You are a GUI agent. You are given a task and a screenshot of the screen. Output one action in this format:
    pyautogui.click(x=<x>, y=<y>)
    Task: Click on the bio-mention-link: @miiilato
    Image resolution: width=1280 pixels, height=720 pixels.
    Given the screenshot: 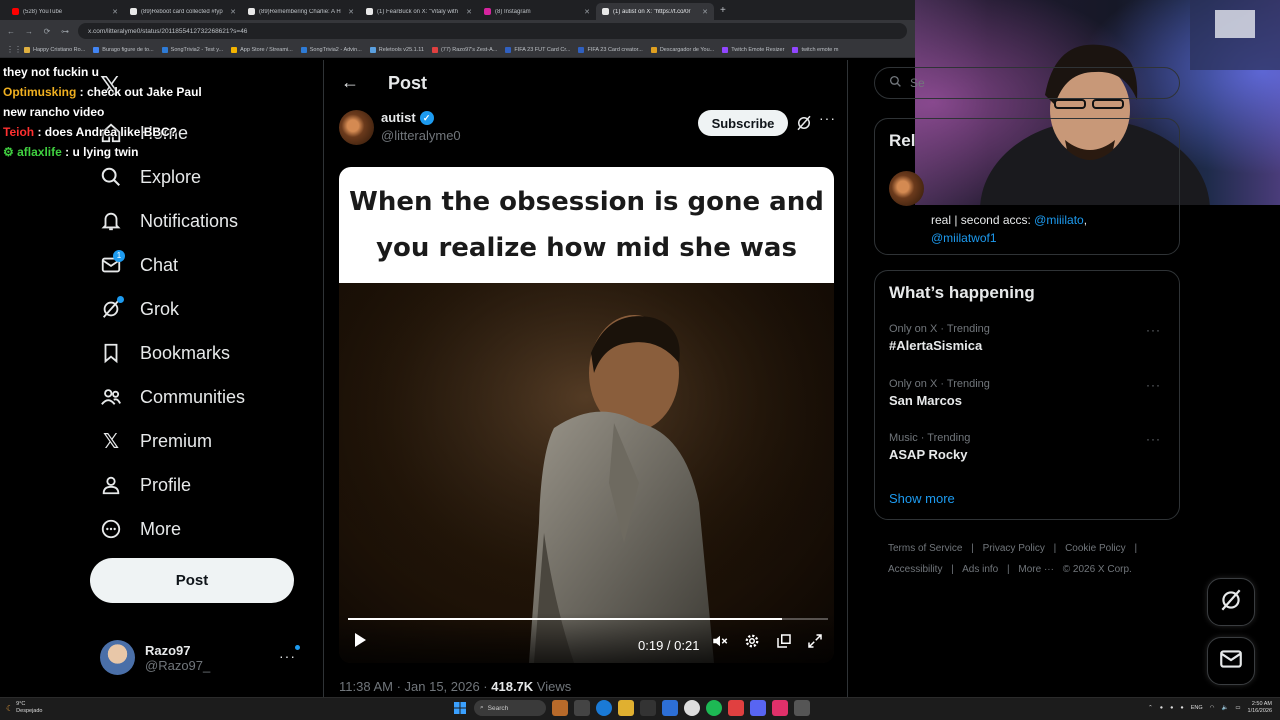 What is the action you would take?
    pyautogui.click(x=1059, y=220)
    